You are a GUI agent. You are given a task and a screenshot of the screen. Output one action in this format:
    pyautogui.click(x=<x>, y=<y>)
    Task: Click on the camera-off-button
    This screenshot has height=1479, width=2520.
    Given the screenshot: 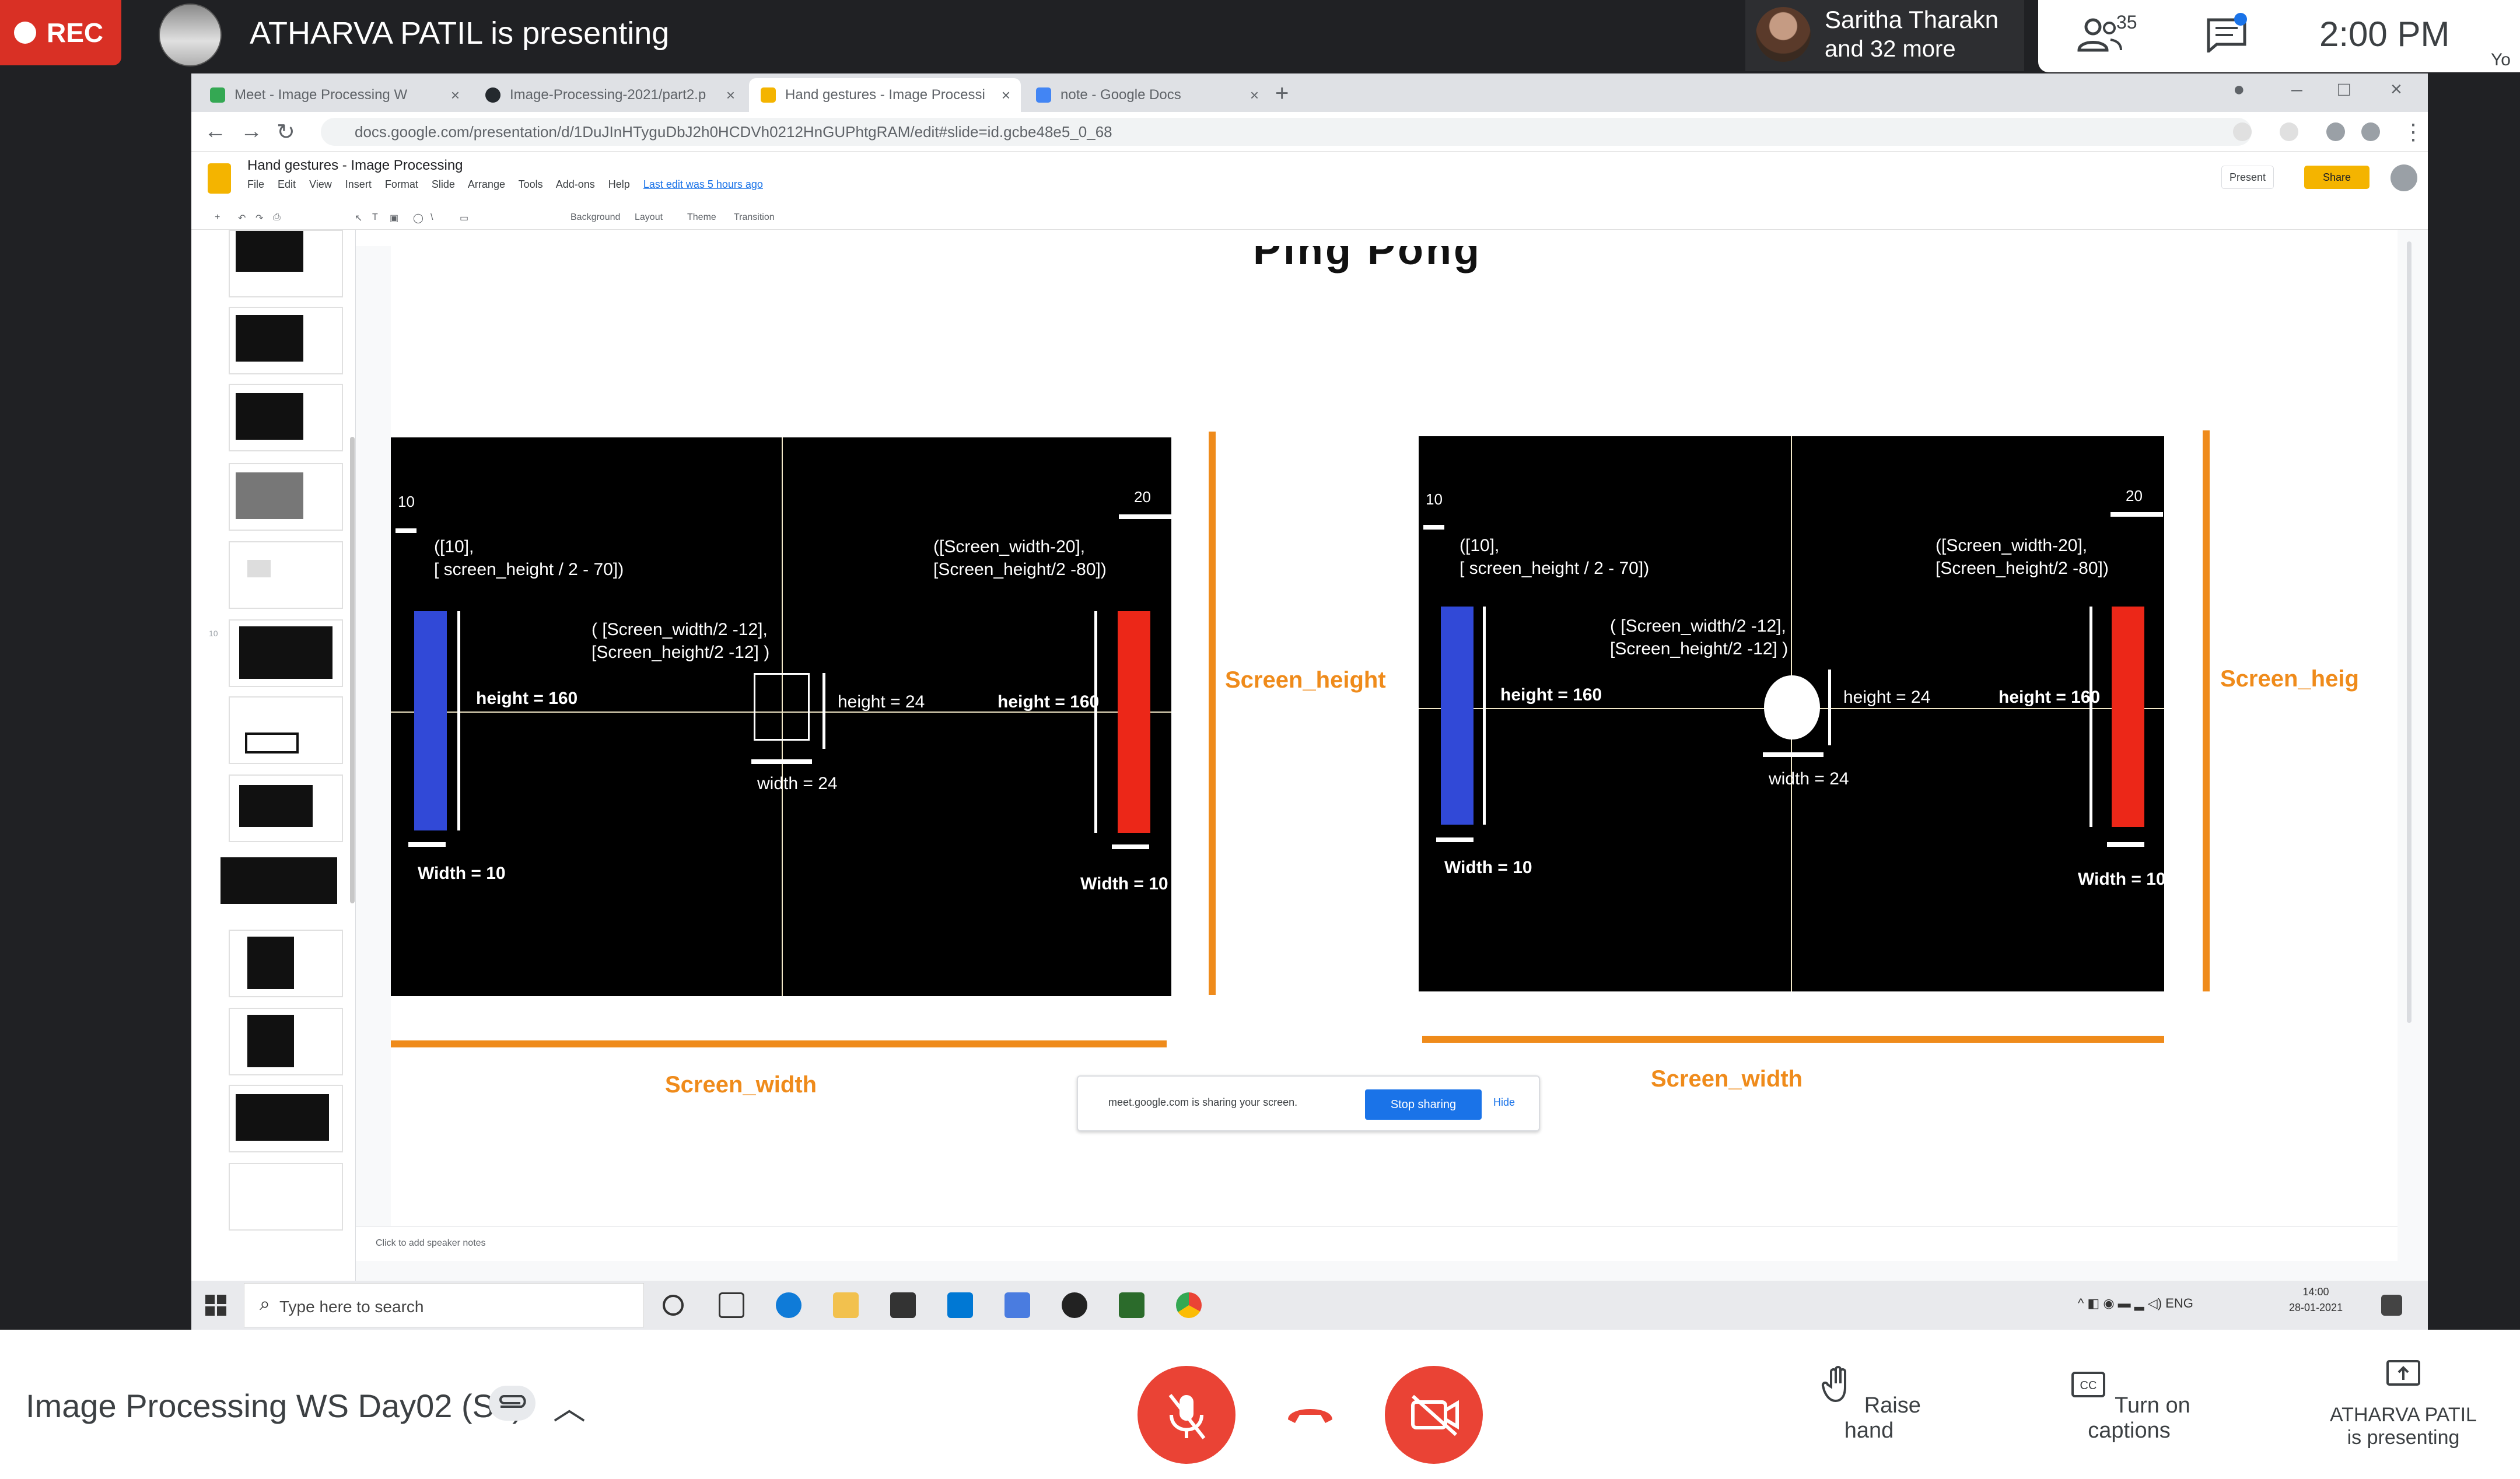 What is the action you would take?
    pyautogui.click(x=1434, y=1415)
    